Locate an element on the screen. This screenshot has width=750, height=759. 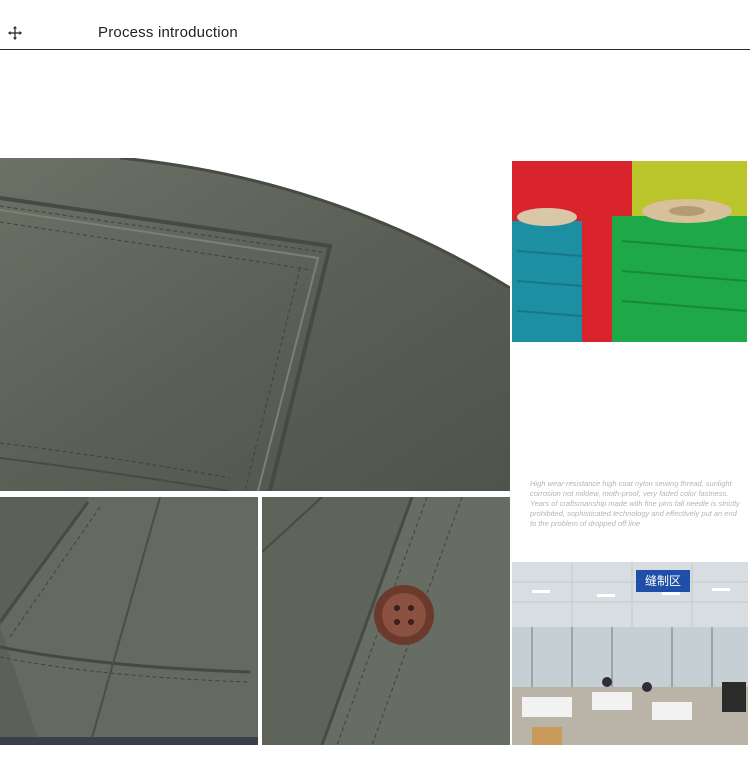
sewing-workshop-photo: 缝制区 is located at coordinates (630, 653).